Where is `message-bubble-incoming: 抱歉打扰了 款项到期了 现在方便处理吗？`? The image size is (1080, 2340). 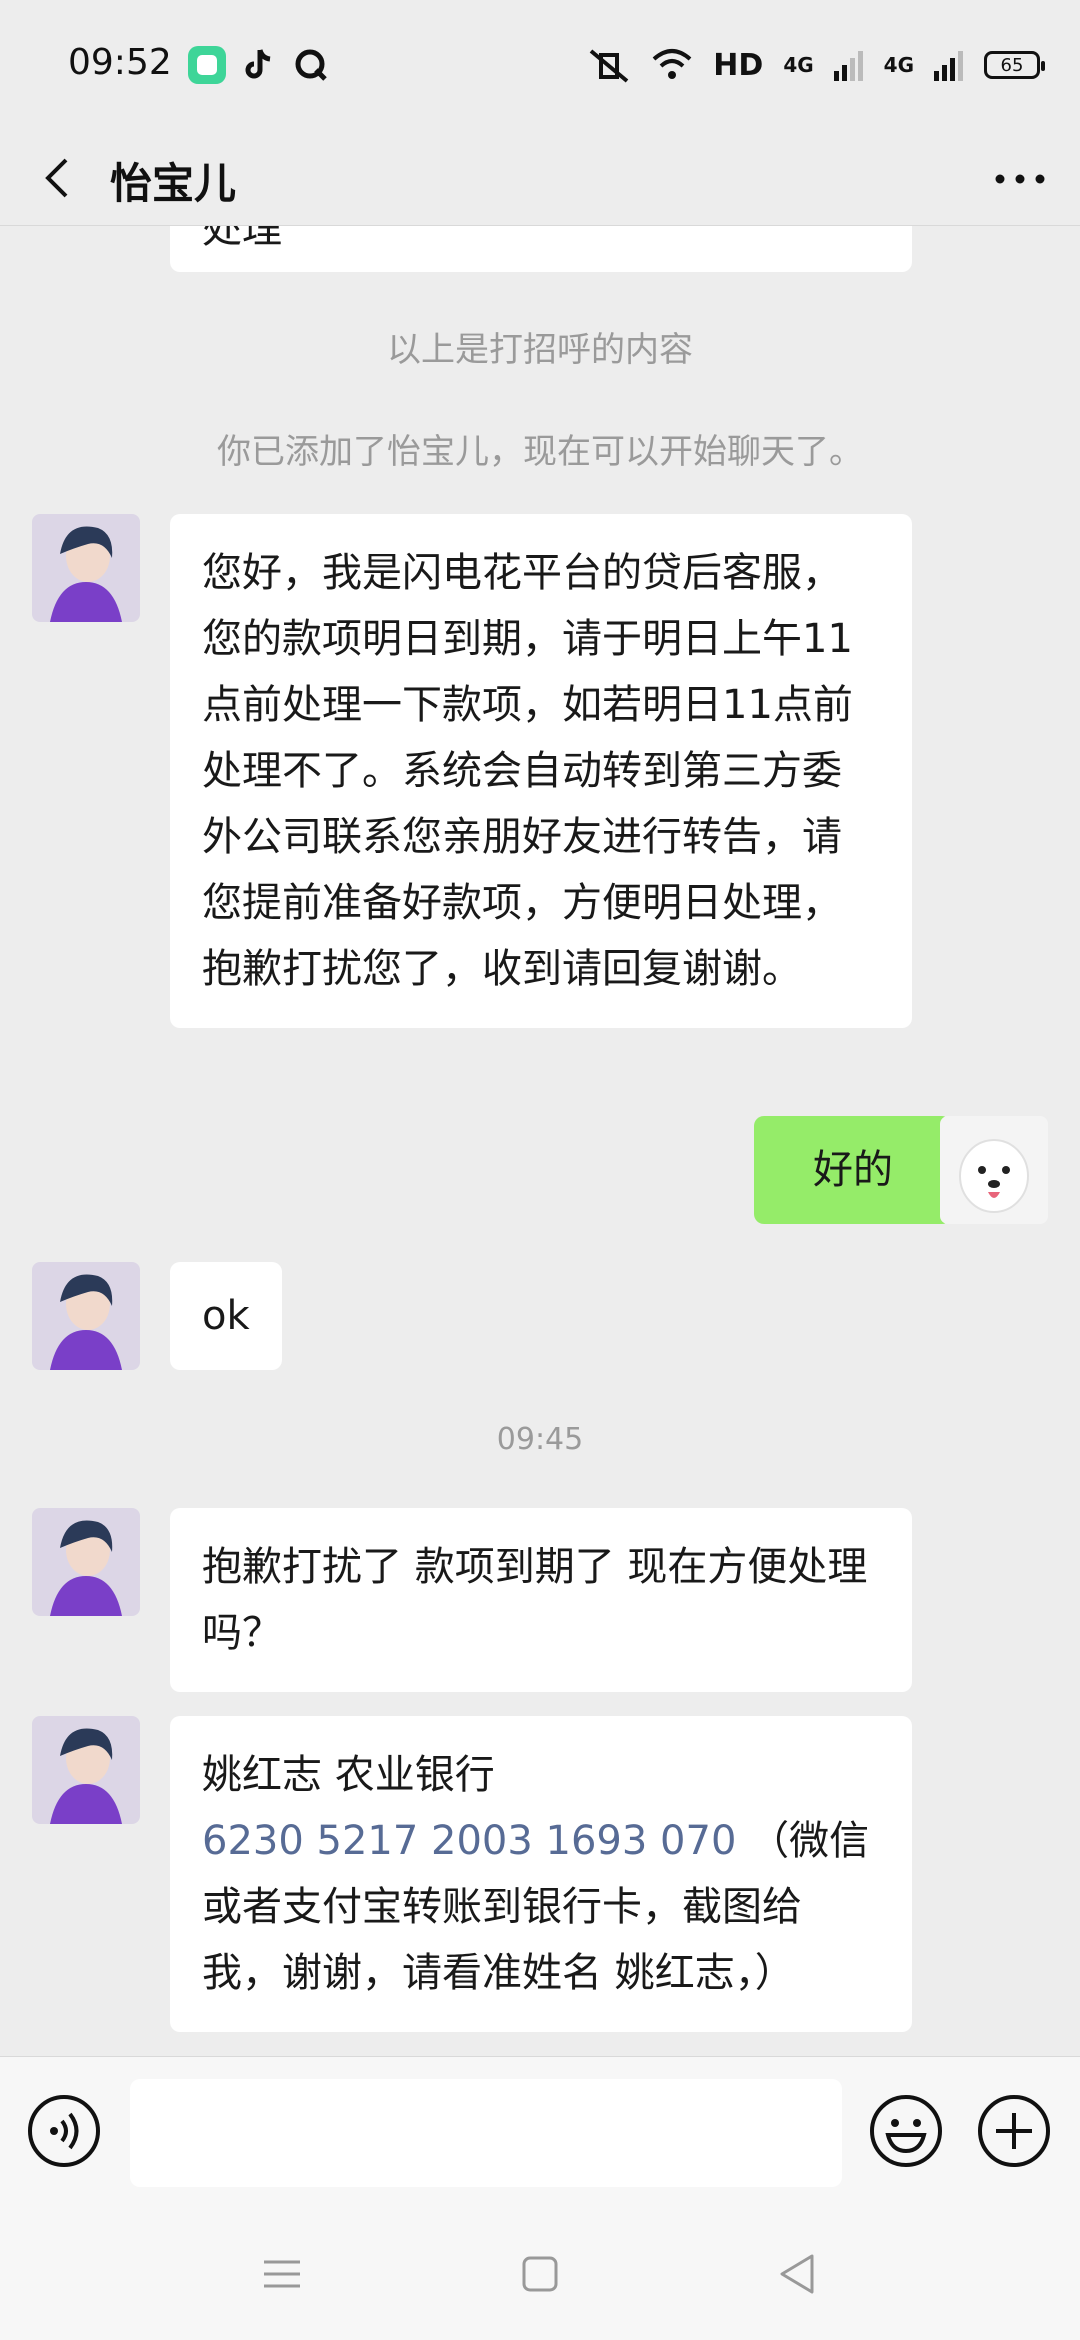 message-bubble-incoming: 抱歉打扰了 款项到期了 现在方便处理吗？ is located at coordinates (541, 1600).